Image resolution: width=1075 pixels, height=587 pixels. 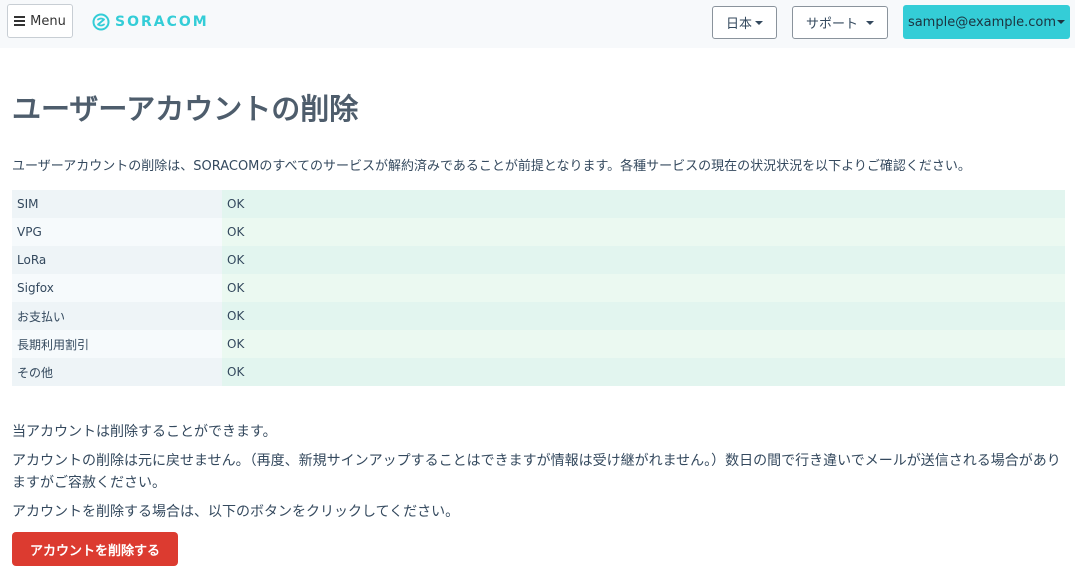 What do you see at coordinates (117, 288) in the screenshot?
I see `service-name: Sigfox` at bounding box center [117, 288].